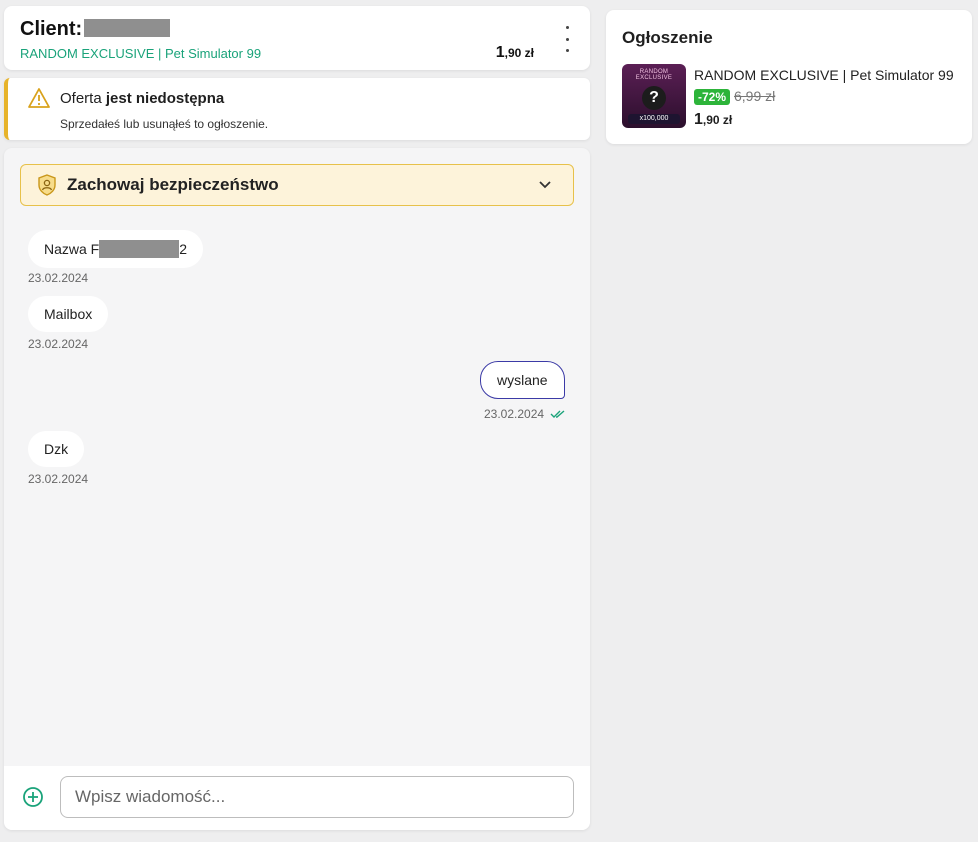 The height and width of the screenshot is (842, 978). What do you see at coordinates (500, 52) in the screenshot?
I see `price-main: 1` at bounding box center [500, 52].